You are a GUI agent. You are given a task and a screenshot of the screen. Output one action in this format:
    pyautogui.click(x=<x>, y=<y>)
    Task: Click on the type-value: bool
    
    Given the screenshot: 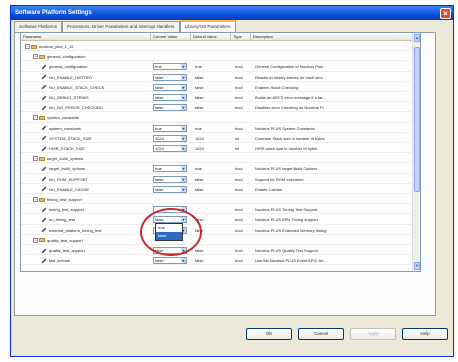 What is the action you would take?
    pyautogui.click(x=239, y=128)
    